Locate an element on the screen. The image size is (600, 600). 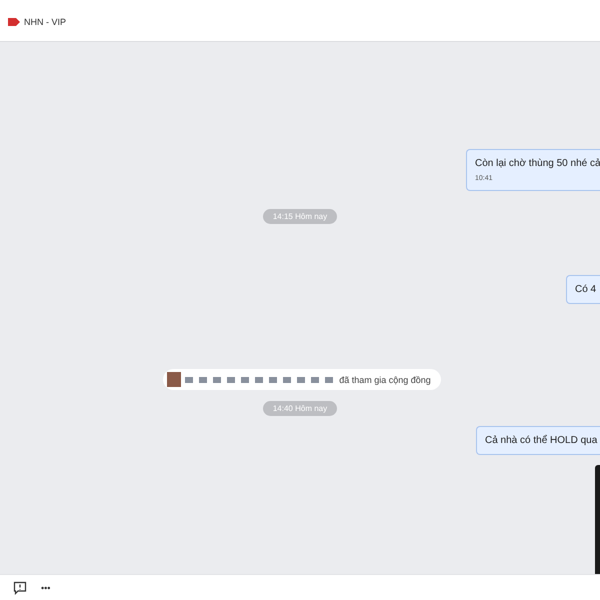
avatar-placeholder is located at coordinates (174, 379).